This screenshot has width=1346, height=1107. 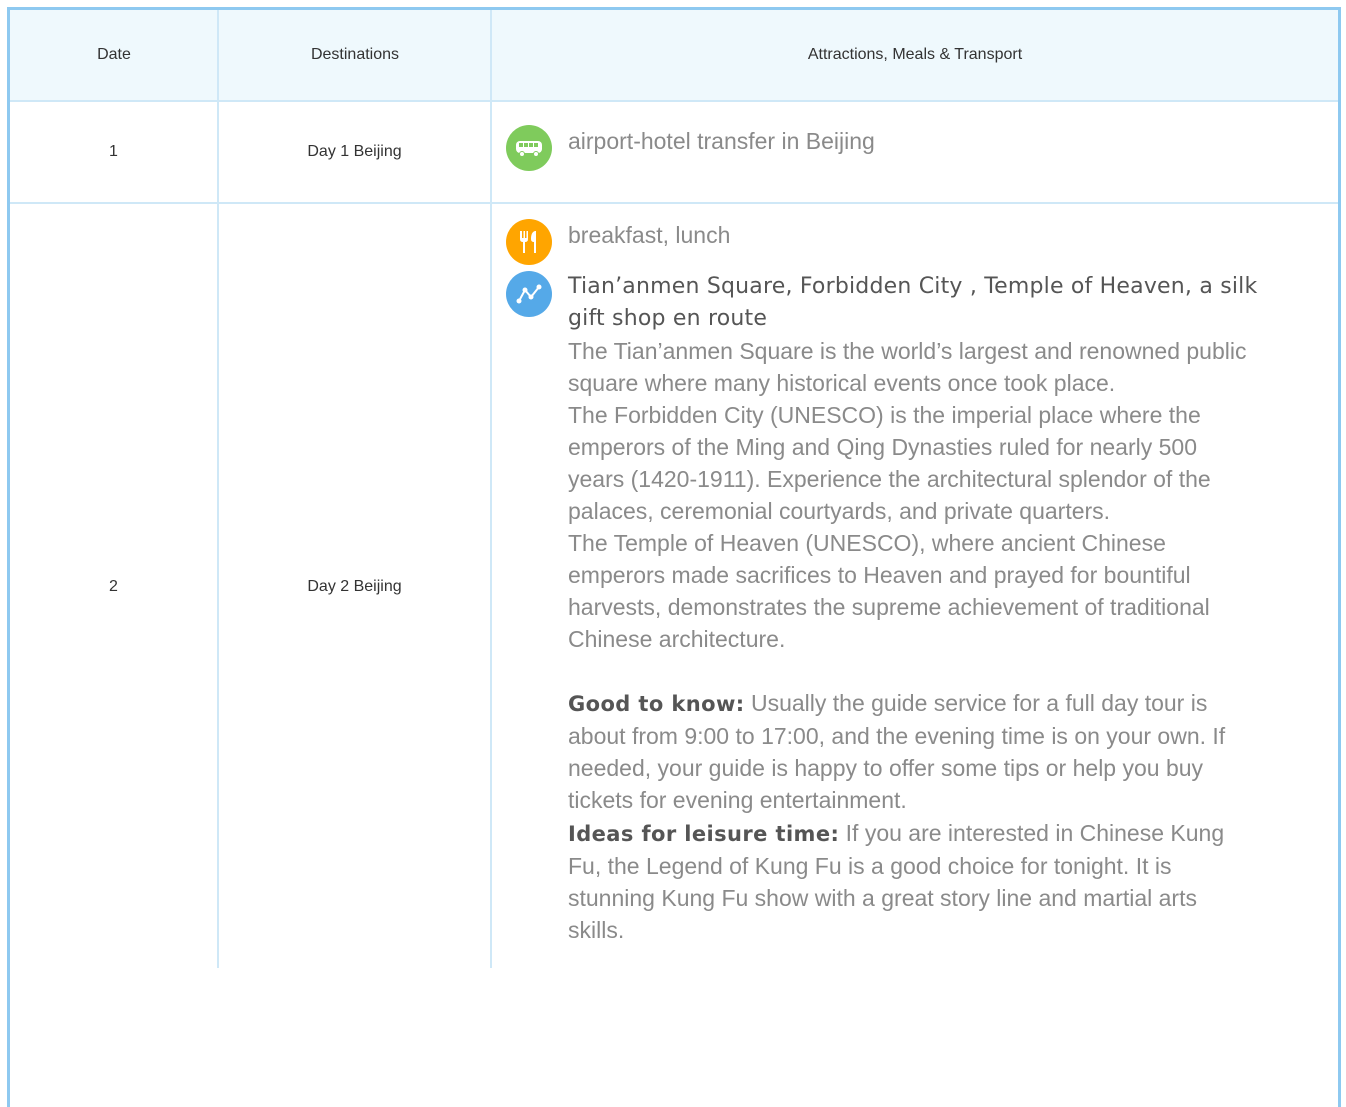 What do you see at coordinates (529, 294) in the screenshot?
I see `route-icon` at bounding box center [529, 294].